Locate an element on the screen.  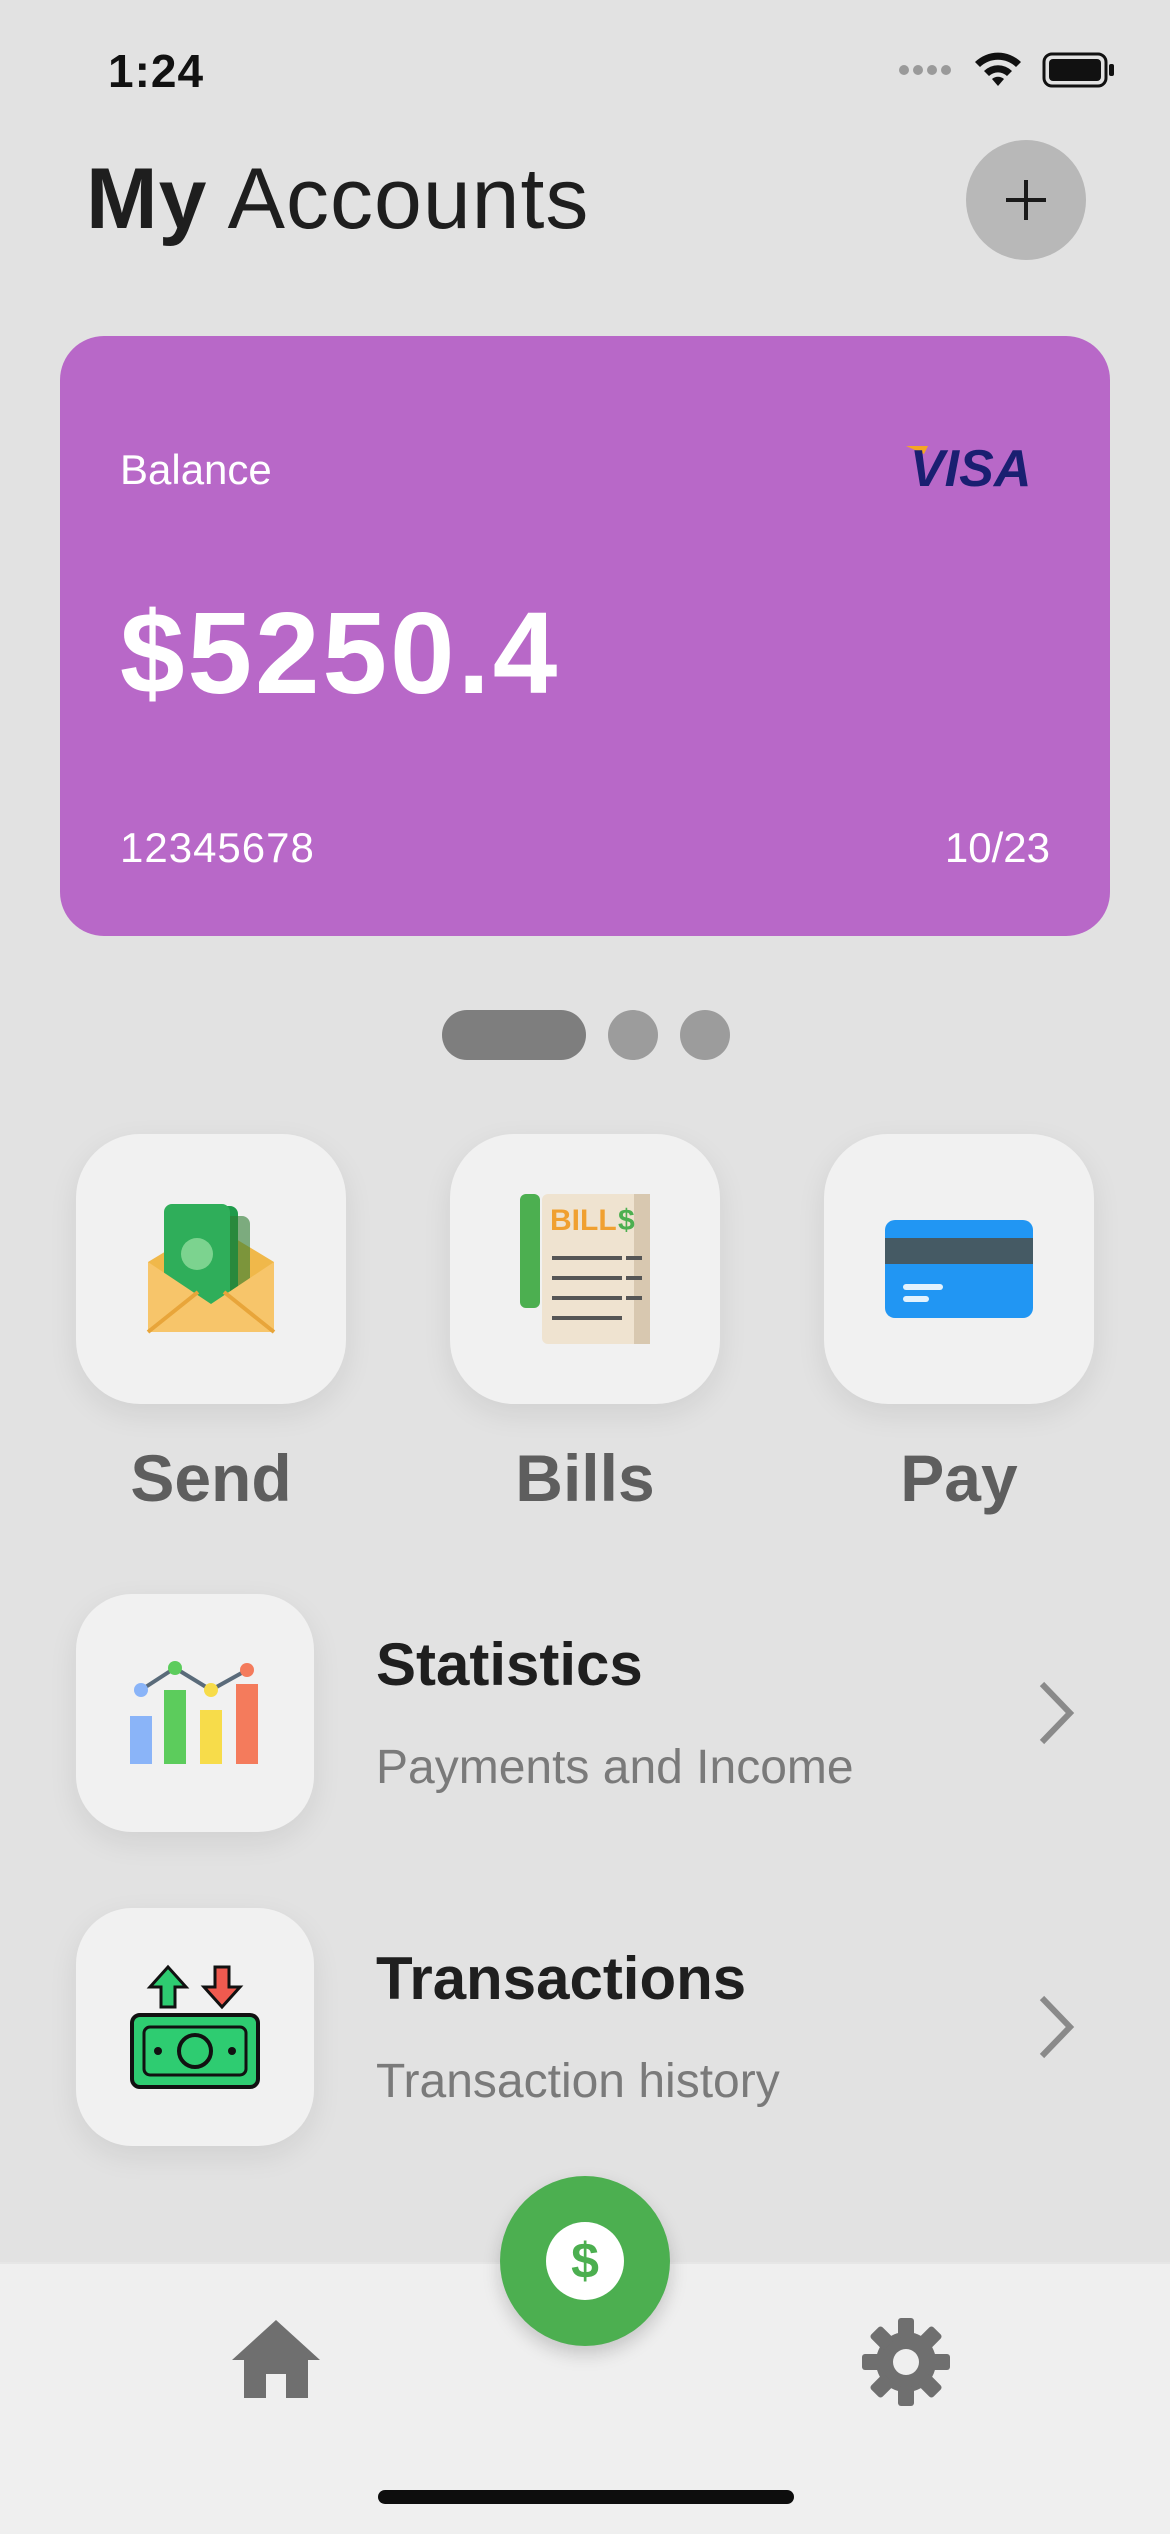
home-indicator is located at coordinates (586, 2497).